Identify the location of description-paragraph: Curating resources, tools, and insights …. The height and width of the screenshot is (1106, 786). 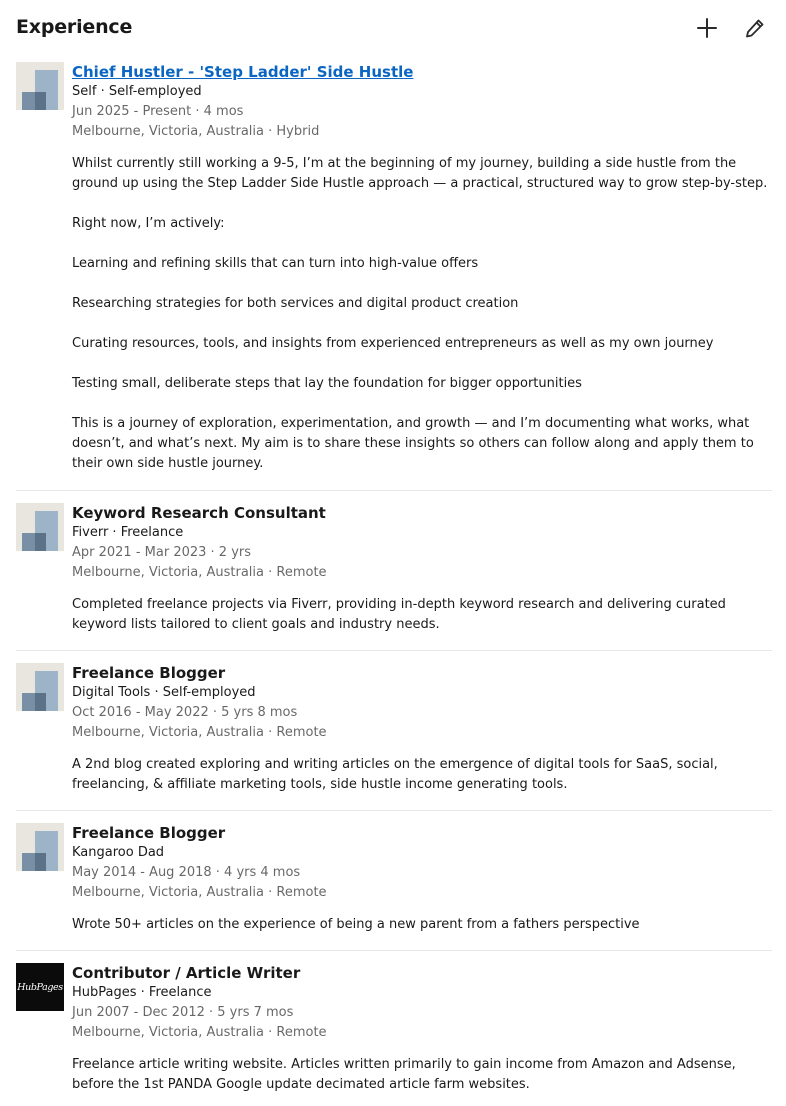
(393, 343).